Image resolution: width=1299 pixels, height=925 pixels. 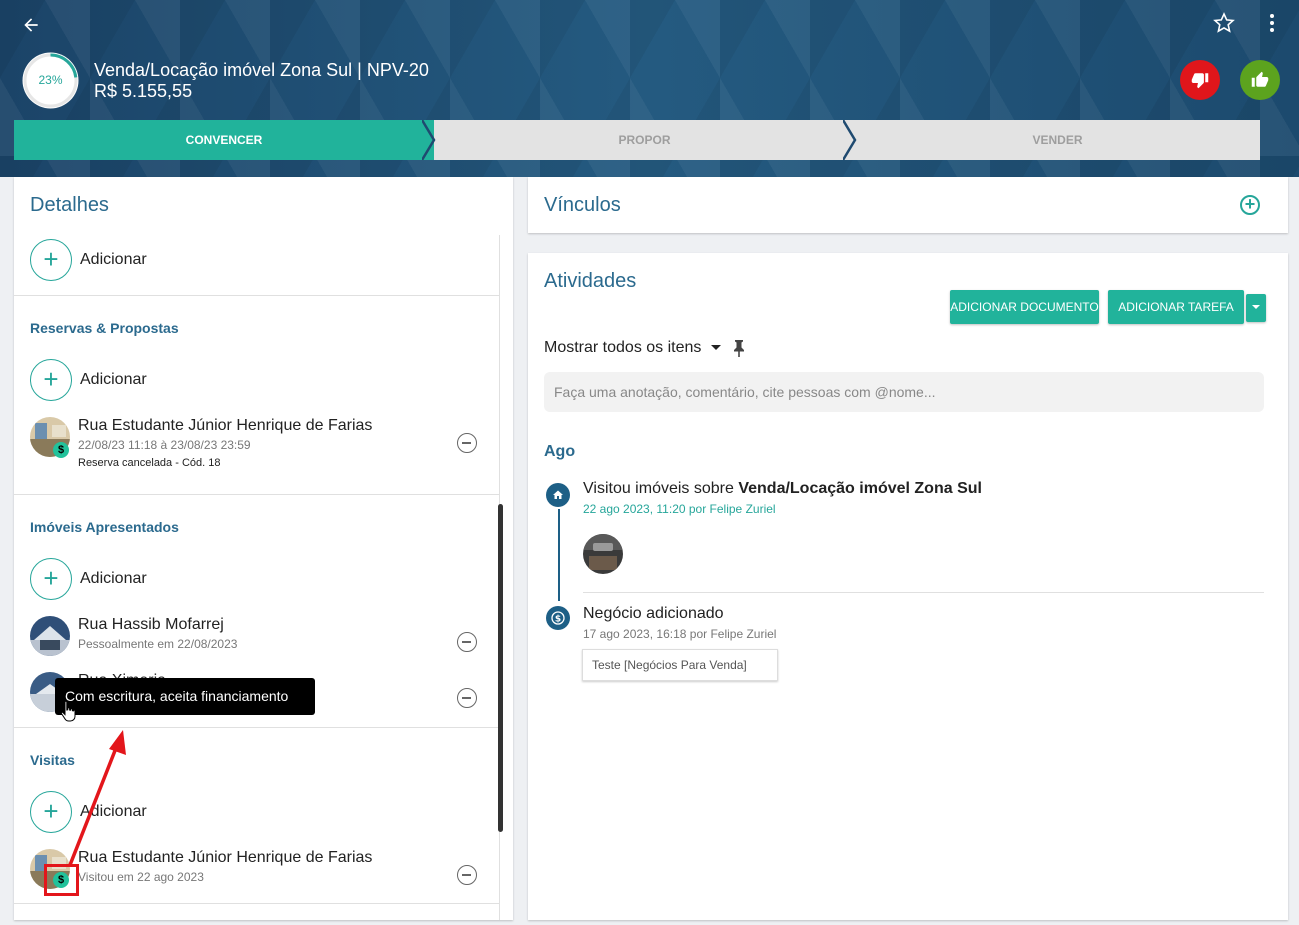 I want to click on filter-dropdown: Mostrar todos os itens, so click(x=633, y=348).